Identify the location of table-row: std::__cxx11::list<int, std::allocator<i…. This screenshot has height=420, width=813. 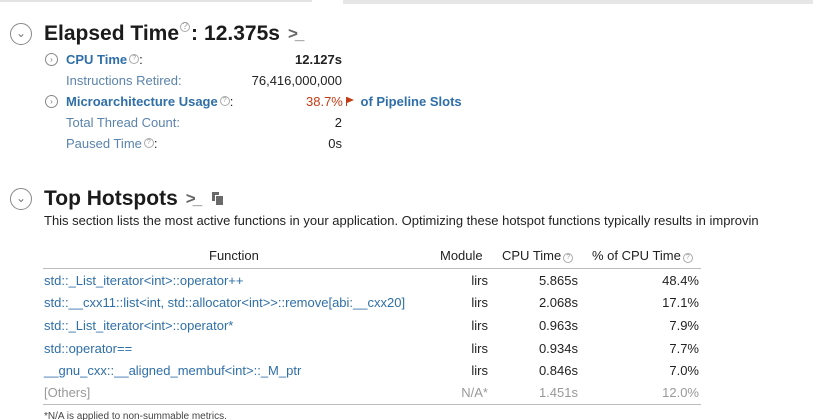
(406, 306).